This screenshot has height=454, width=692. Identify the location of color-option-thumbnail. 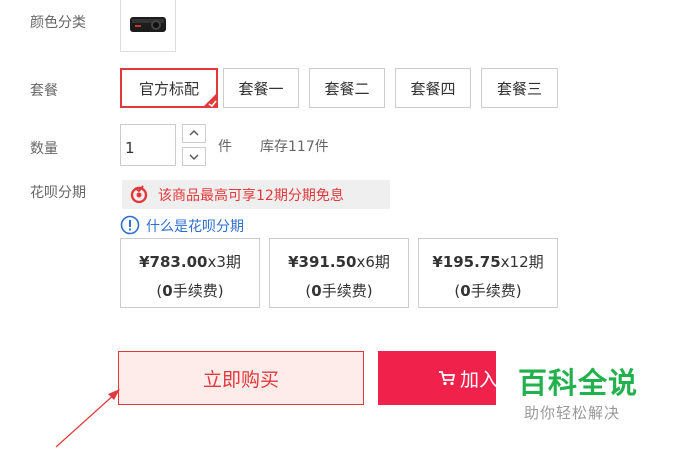
(148, 26).